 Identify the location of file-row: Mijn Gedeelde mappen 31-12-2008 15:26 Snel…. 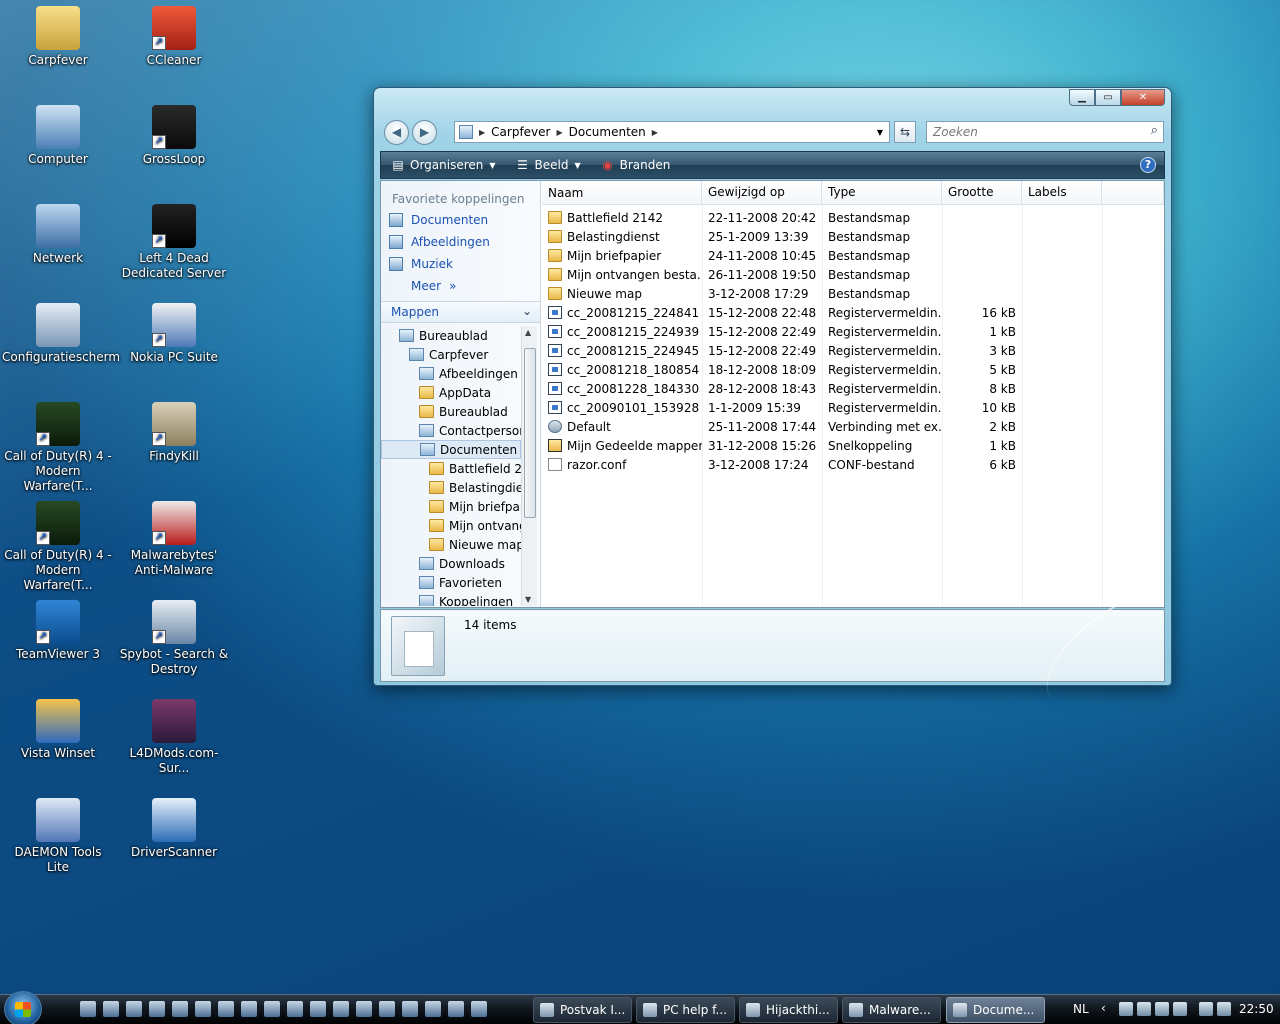
(853, 445).